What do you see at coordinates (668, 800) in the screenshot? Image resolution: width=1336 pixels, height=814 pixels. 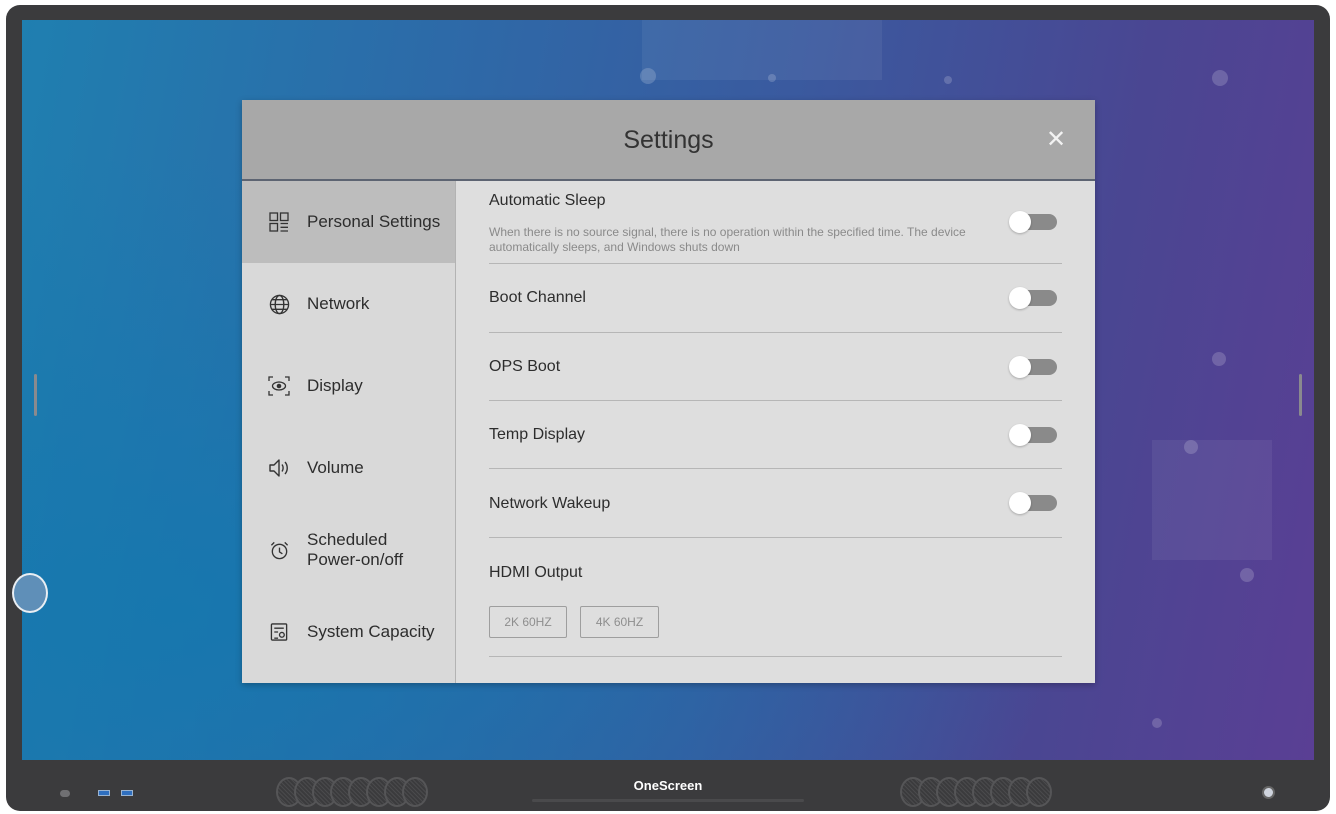 I see `brand-underline` at bounding box center [668, 800].